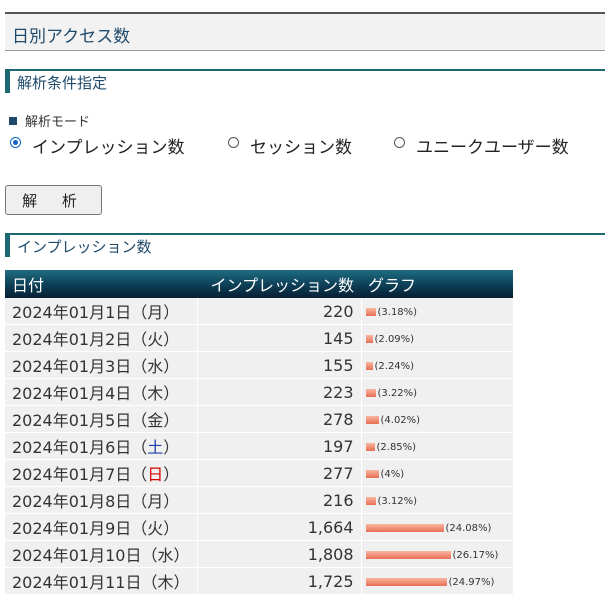  Describe the element at coordinates (437, 365) in the screenshot. I see `graph-cell: (2.24%)` at that location.